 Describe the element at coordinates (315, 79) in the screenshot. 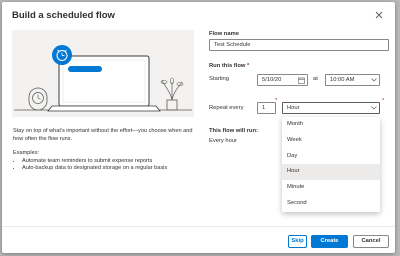

I see `at-label: at` at that location.